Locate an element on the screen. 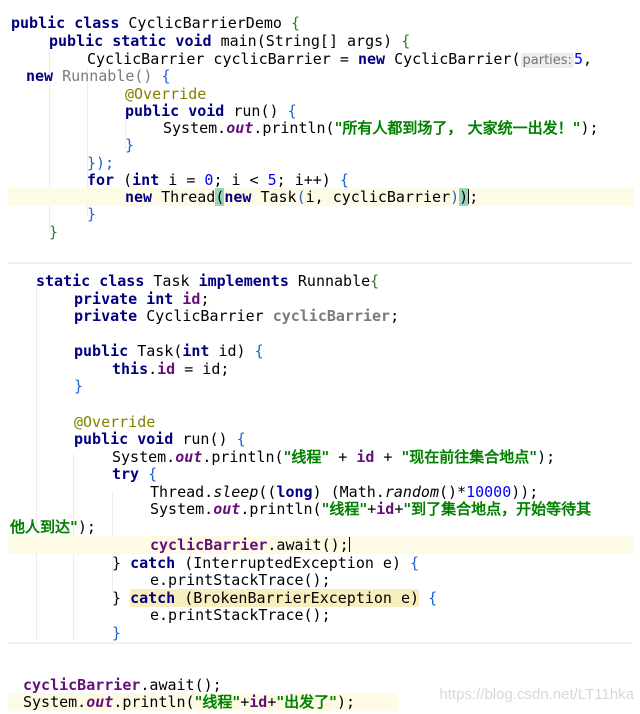 The height and width of the screenshot is (714, 640). token: Runnable() is located at coordinates (112, 76).